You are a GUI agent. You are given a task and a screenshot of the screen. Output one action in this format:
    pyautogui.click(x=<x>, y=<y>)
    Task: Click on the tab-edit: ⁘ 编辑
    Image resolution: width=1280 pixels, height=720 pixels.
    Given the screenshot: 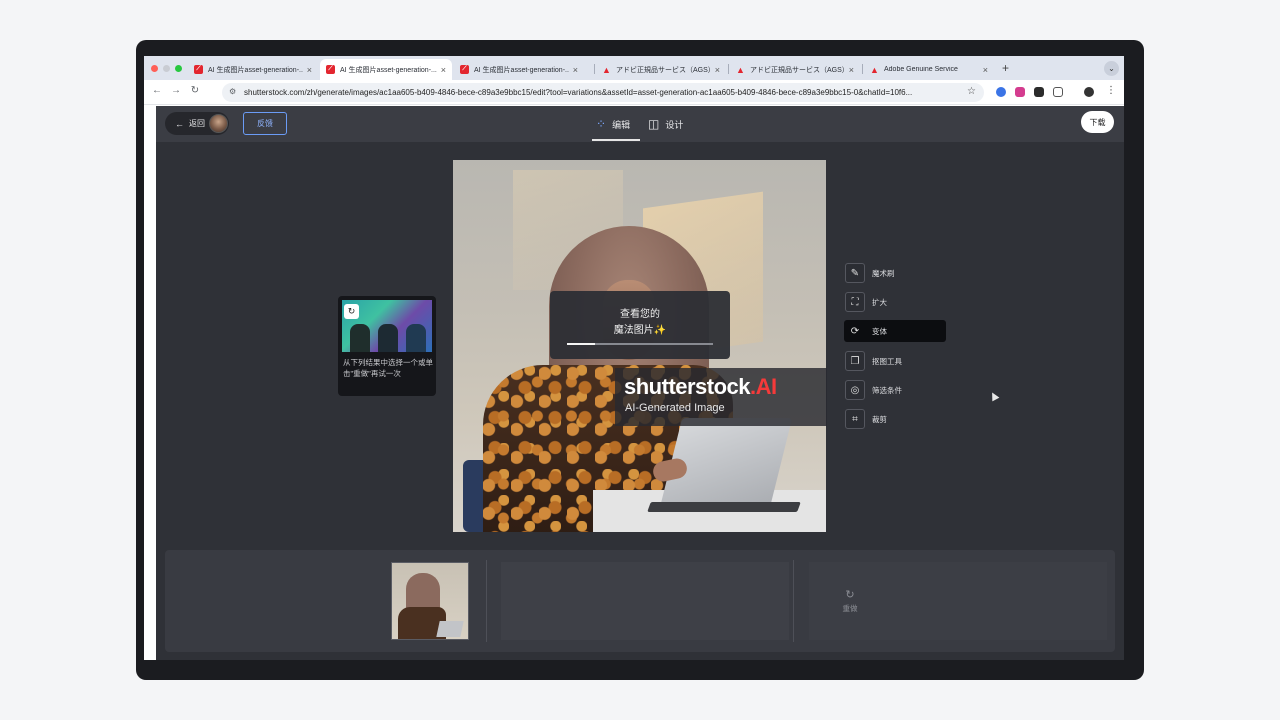 What is the action you would take?
    pyautogui.click(x=613, y=124)
    